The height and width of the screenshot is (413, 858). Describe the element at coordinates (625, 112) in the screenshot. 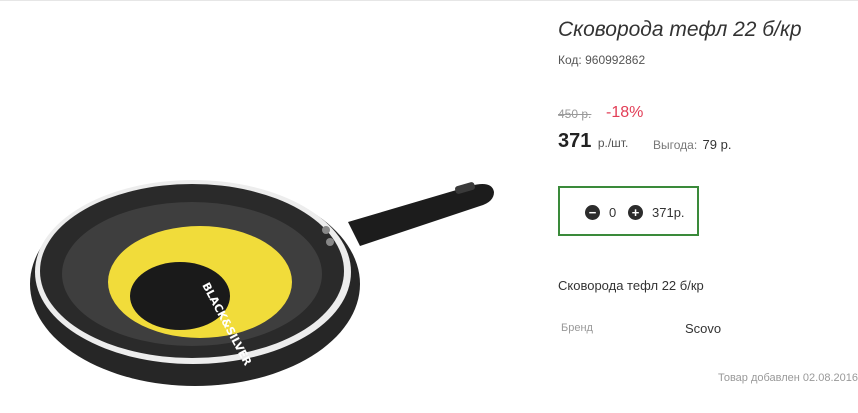

I see `discount-badge: -18%` at that location.